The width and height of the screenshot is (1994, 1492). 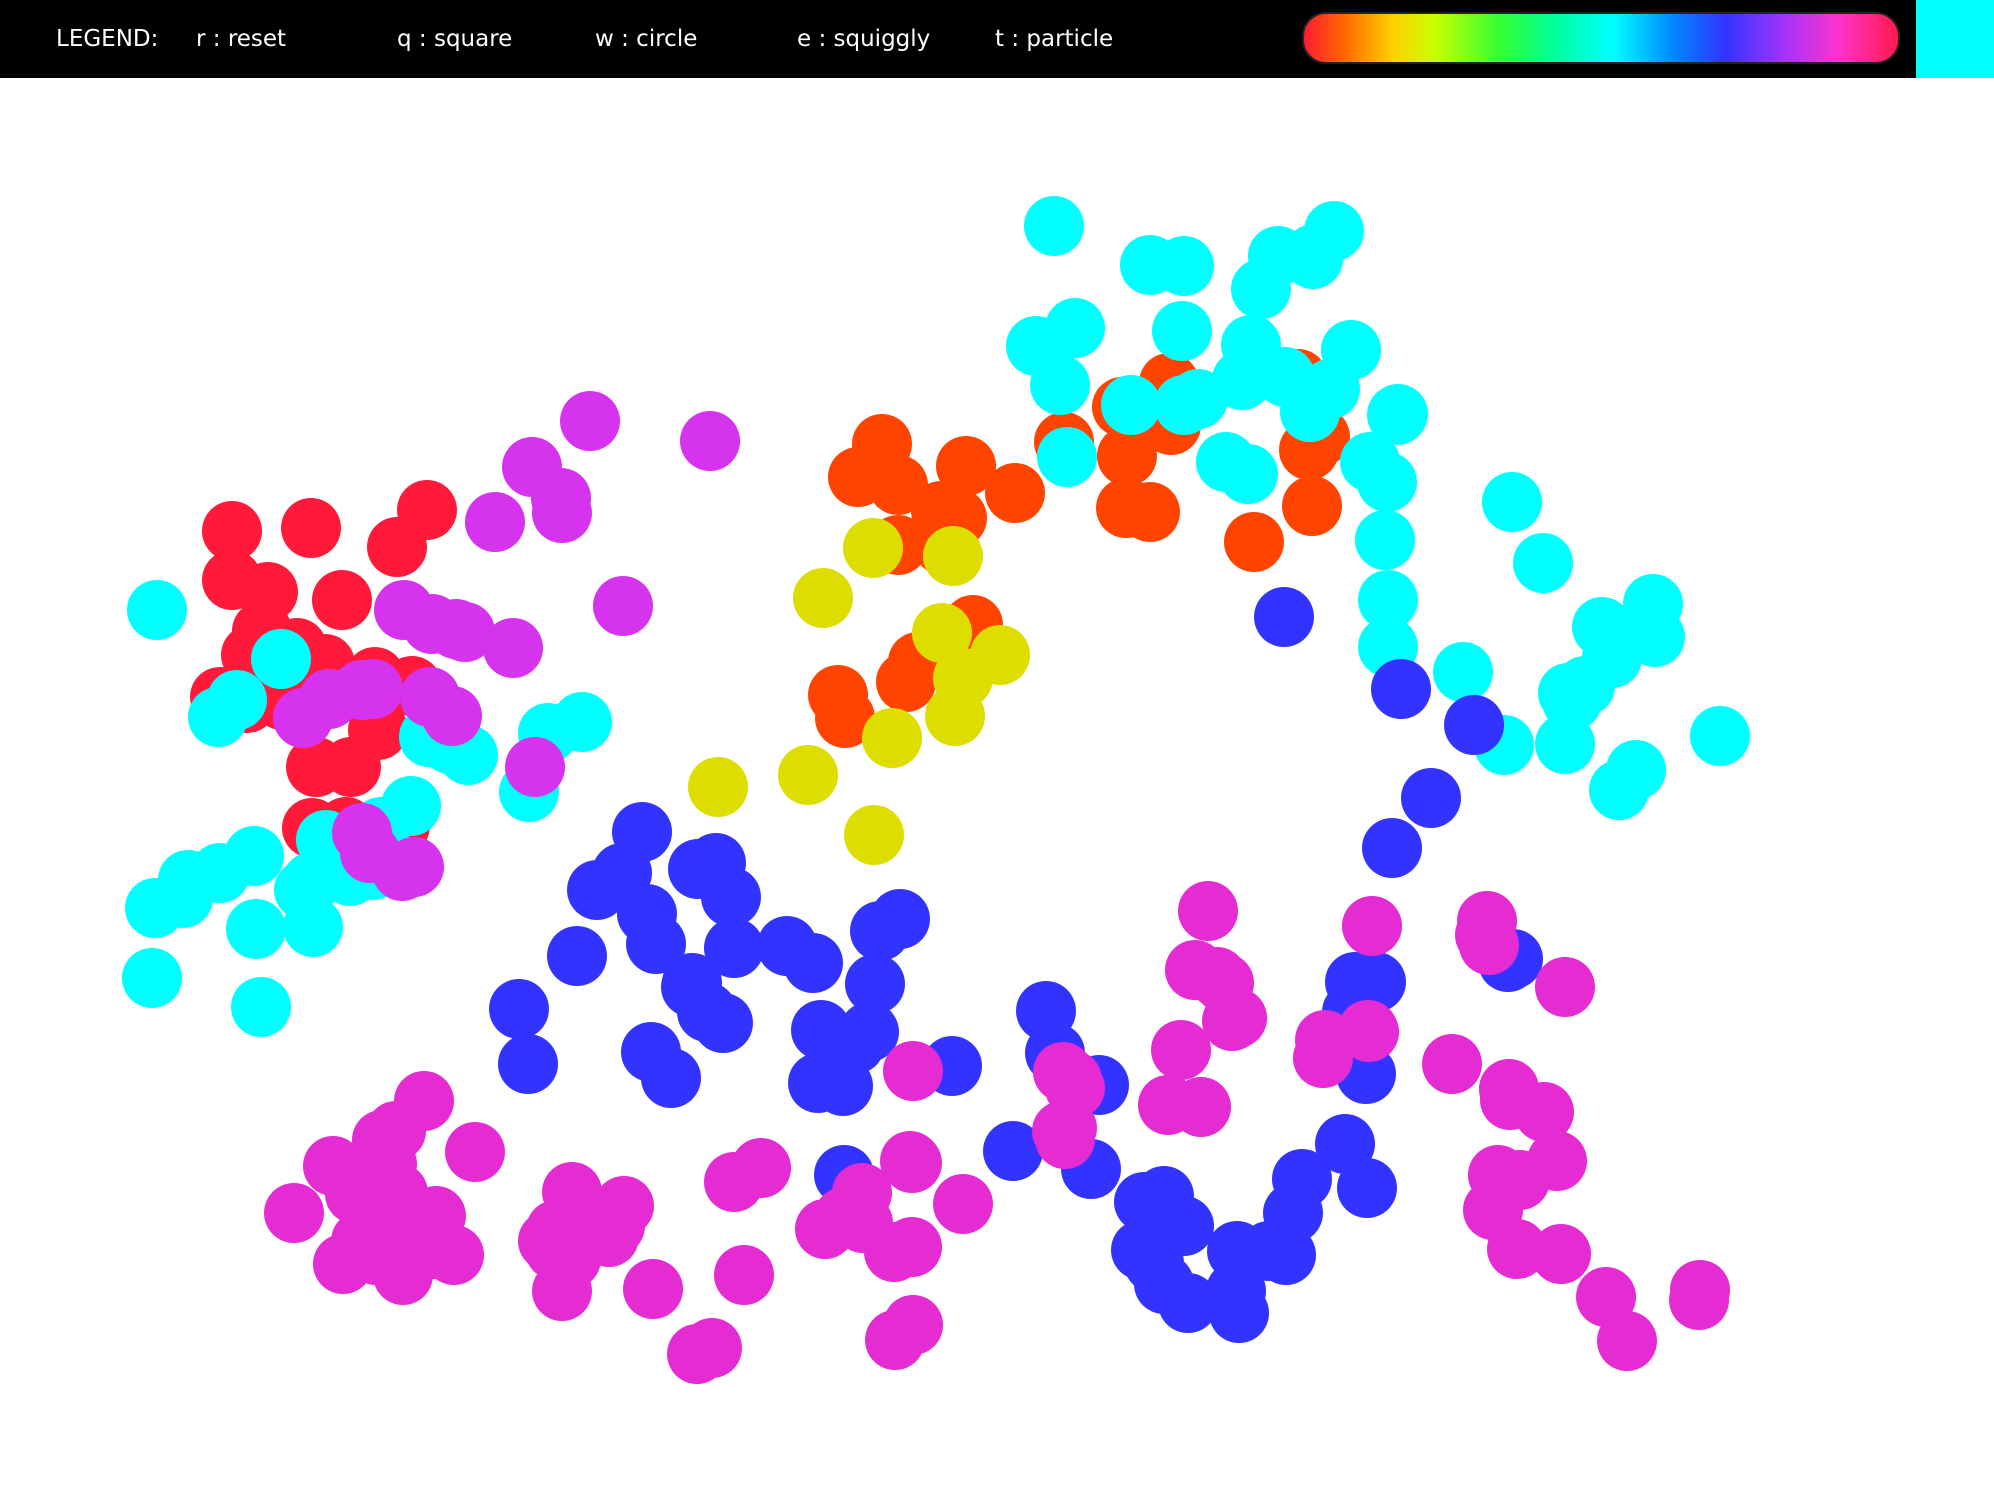 What do you see at coordinates (107, 39) in the screenshot?
I see `legend-title: LEGEND:` at bounding box center [107, 39].